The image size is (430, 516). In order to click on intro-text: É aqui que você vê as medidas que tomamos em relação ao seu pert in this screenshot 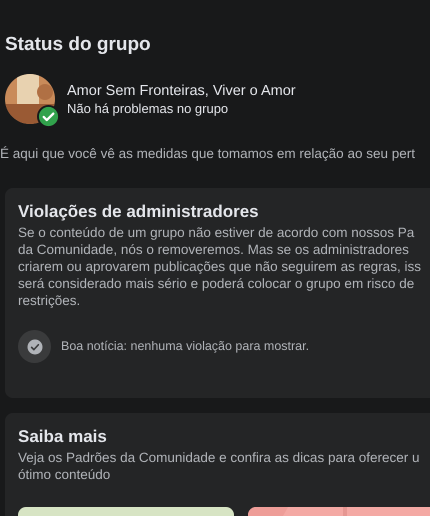, I will do `click(208, 154)`.